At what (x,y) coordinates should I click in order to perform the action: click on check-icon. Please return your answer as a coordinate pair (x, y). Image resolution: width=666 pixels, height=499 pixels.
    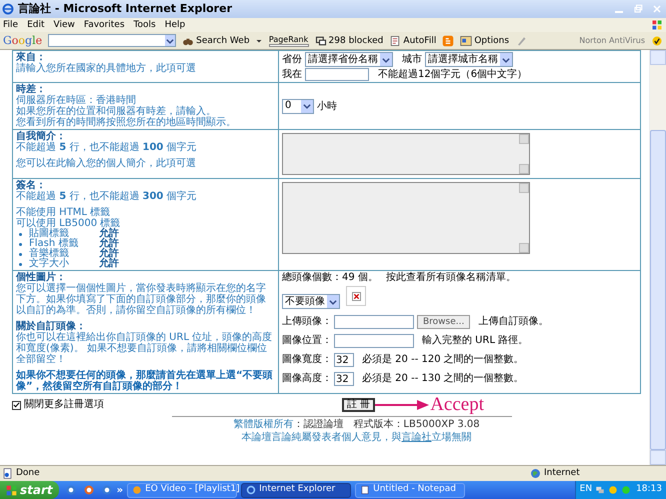
    Looking at the image, I should click on (16, 405).